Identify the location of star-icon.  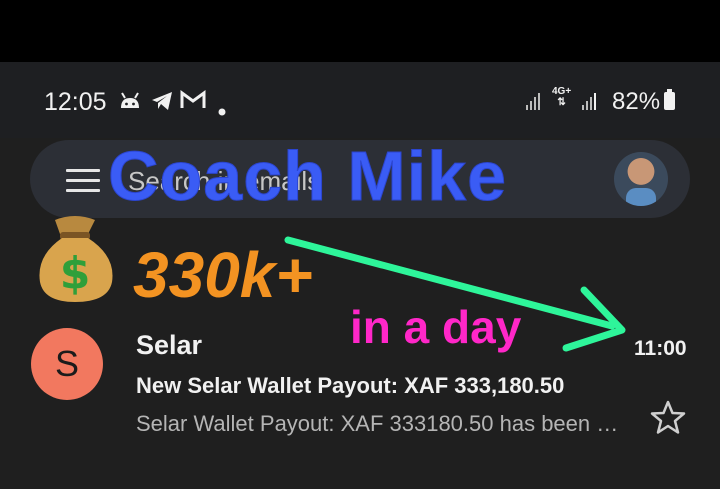
(668, 418).